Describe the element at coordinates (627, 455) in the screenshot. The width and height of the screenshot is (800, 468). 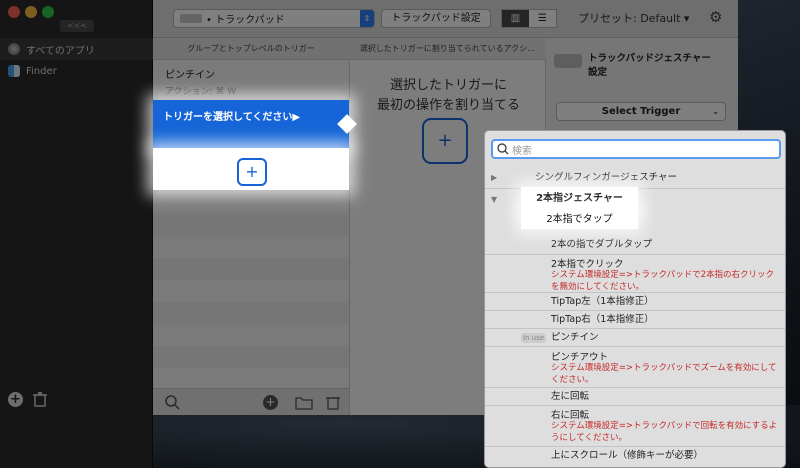
I see `item-label: 上にスクロール（修飾キーが必要）` at that location.